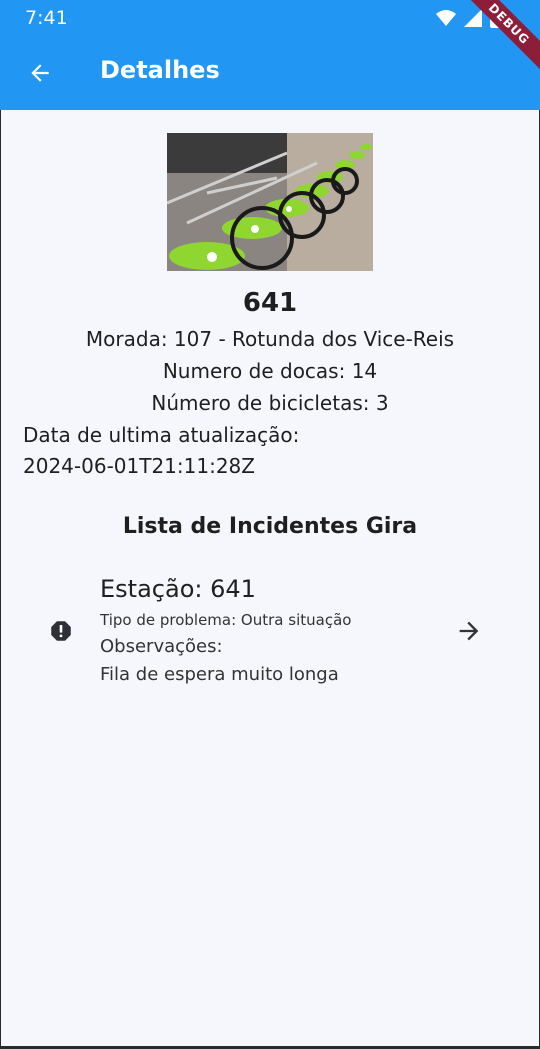 The width and height of the screenshot is (540, 1049). What do you see at coordinates (46, 18) in the screenshot?
I see `status-time: 7:41` at bounding box center [46, 18].